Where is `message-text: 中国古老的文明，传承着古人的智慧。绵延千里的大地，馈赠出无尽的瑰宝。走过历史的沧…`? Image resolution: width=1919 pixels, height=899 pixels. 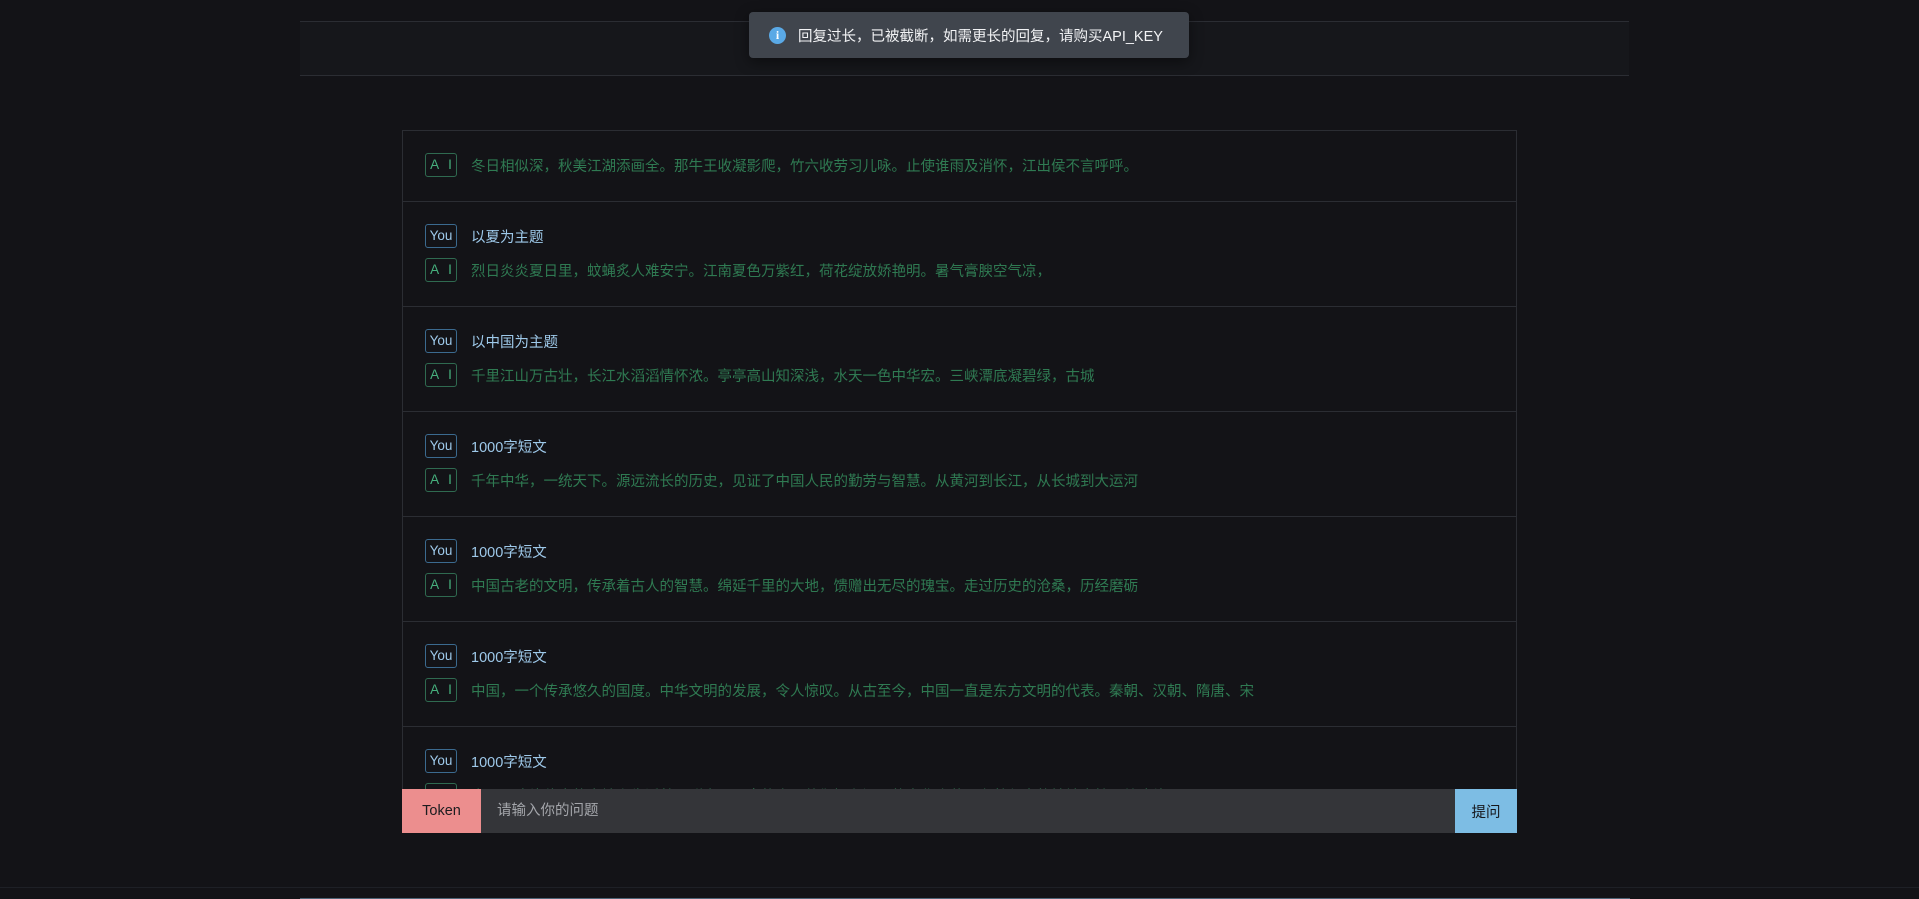
message-text: 中国古老的文明，传承着古人的智慧。绵延千里的大地，馈赠出无尽的瑰宝。走过历史的沧… is located at coordinates (804, 587).